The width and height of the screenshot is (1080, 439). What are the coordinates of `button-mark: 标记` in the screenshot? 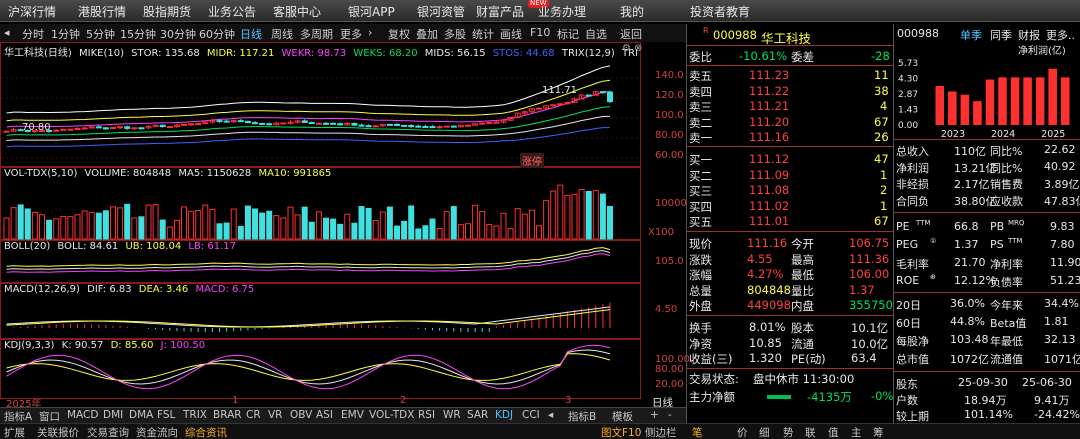 It's located at (568, 34).